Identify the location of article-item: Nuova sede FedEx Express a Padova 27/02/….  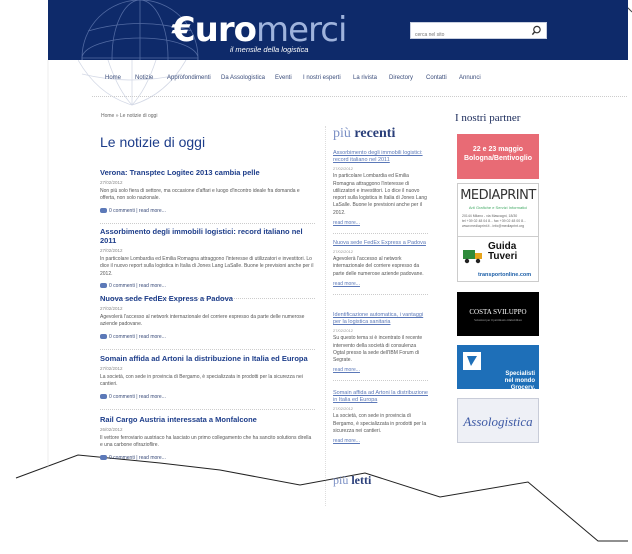
(207, 322).